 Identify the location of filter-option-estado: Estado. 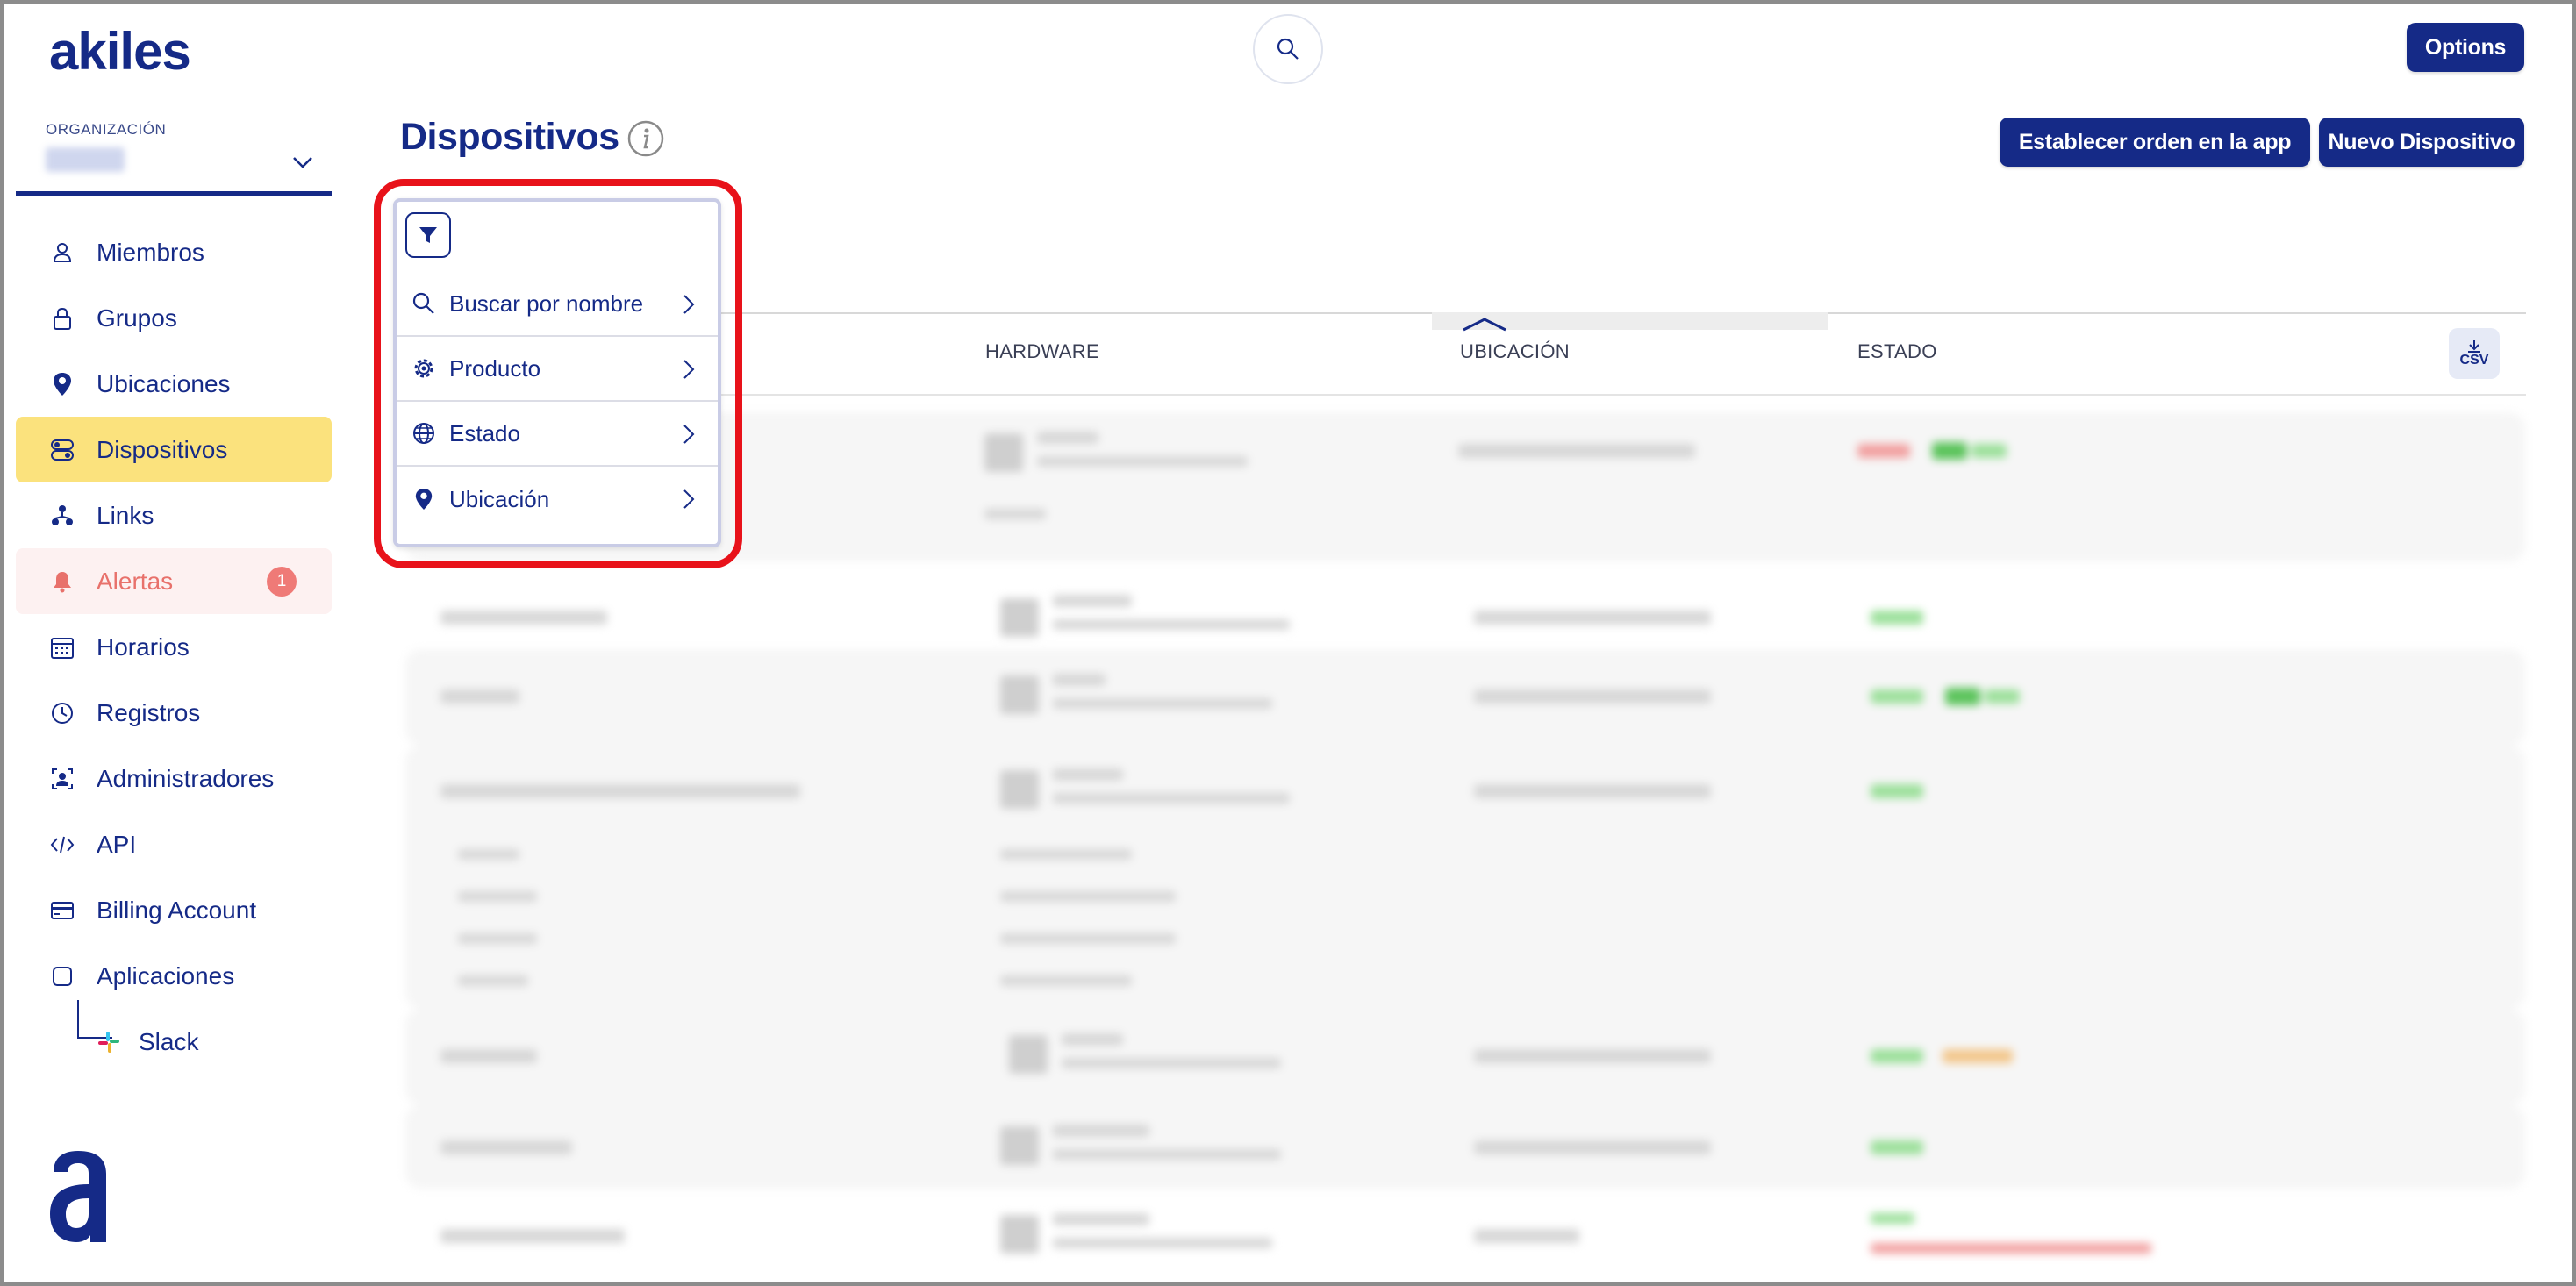
(557, 434).